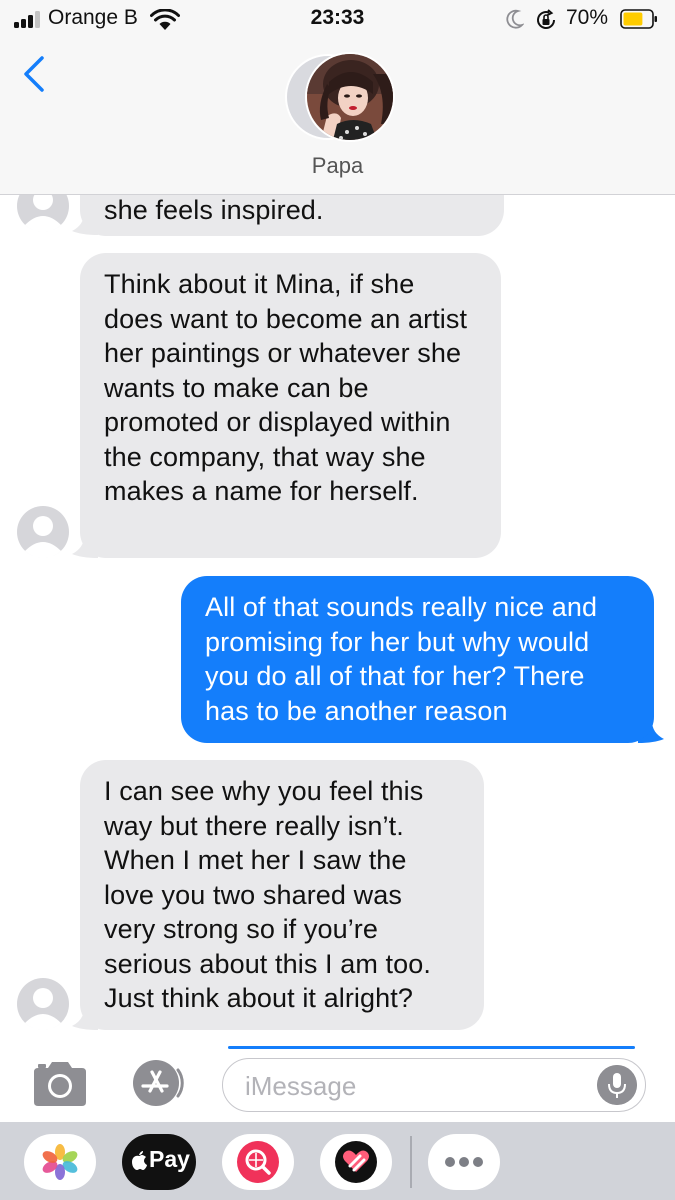  I want to click on apple-pay-icon, so click(139, 1160).